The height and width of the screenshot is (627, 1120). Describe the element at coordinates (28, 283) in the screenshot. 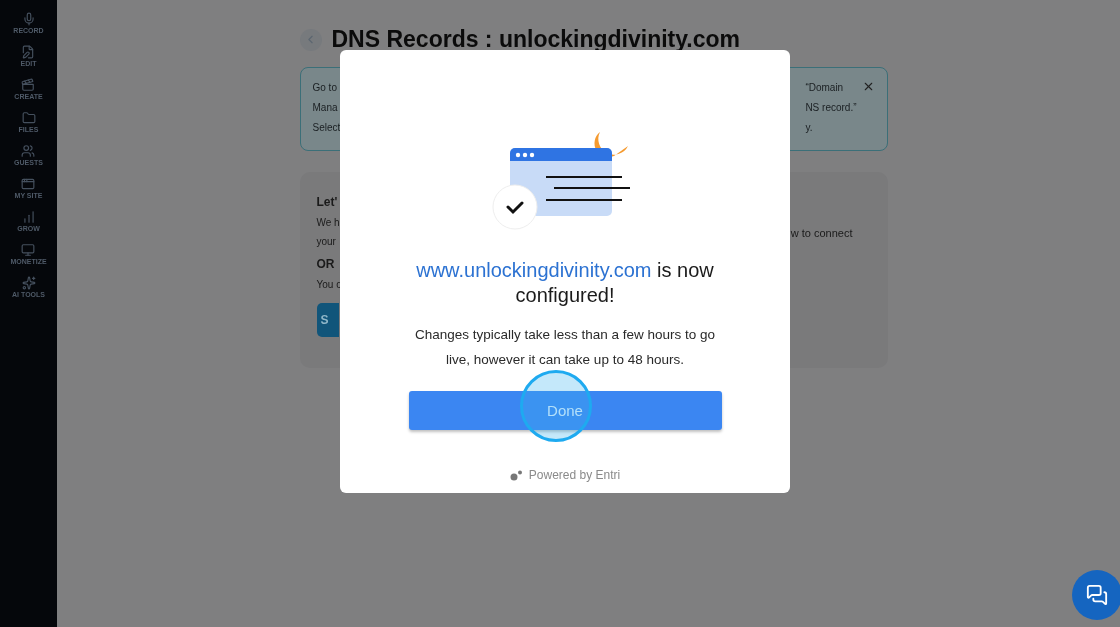

I see `sparkles-icon` at that location.